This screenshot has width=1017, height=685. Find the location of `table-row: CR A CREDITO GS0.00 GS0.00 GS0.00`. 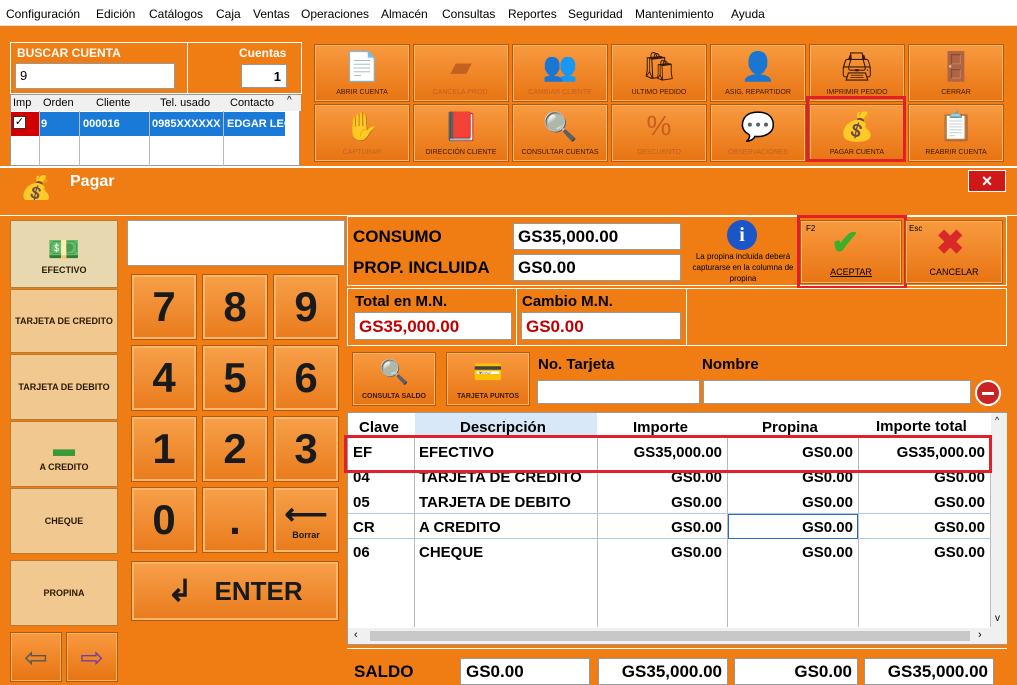

table-row: CR A CREDITO GS0.00 GS0.00 GS0.00 is located at coordinates (669, 526).